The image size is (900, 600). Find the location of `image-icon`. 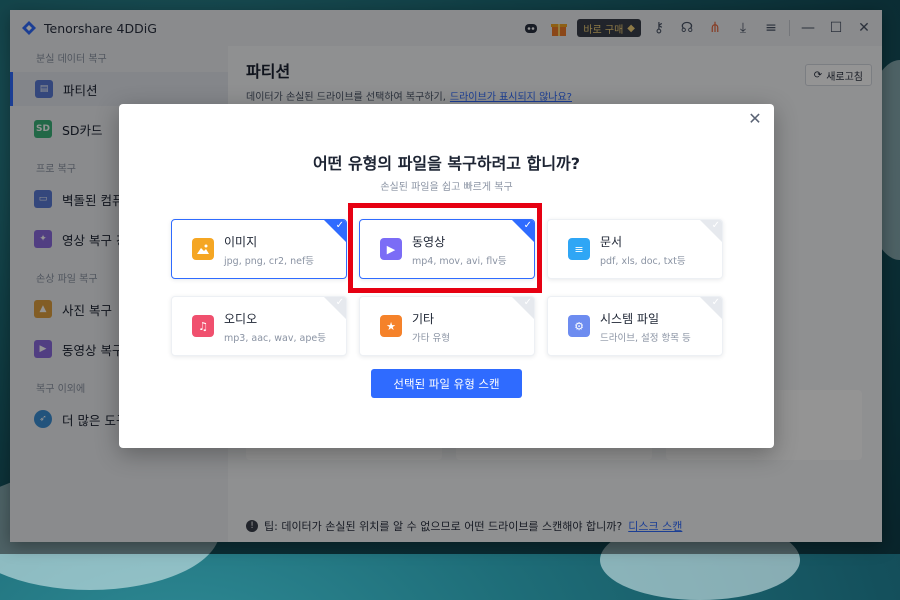

image-icon is located at coordinates (203, 249).